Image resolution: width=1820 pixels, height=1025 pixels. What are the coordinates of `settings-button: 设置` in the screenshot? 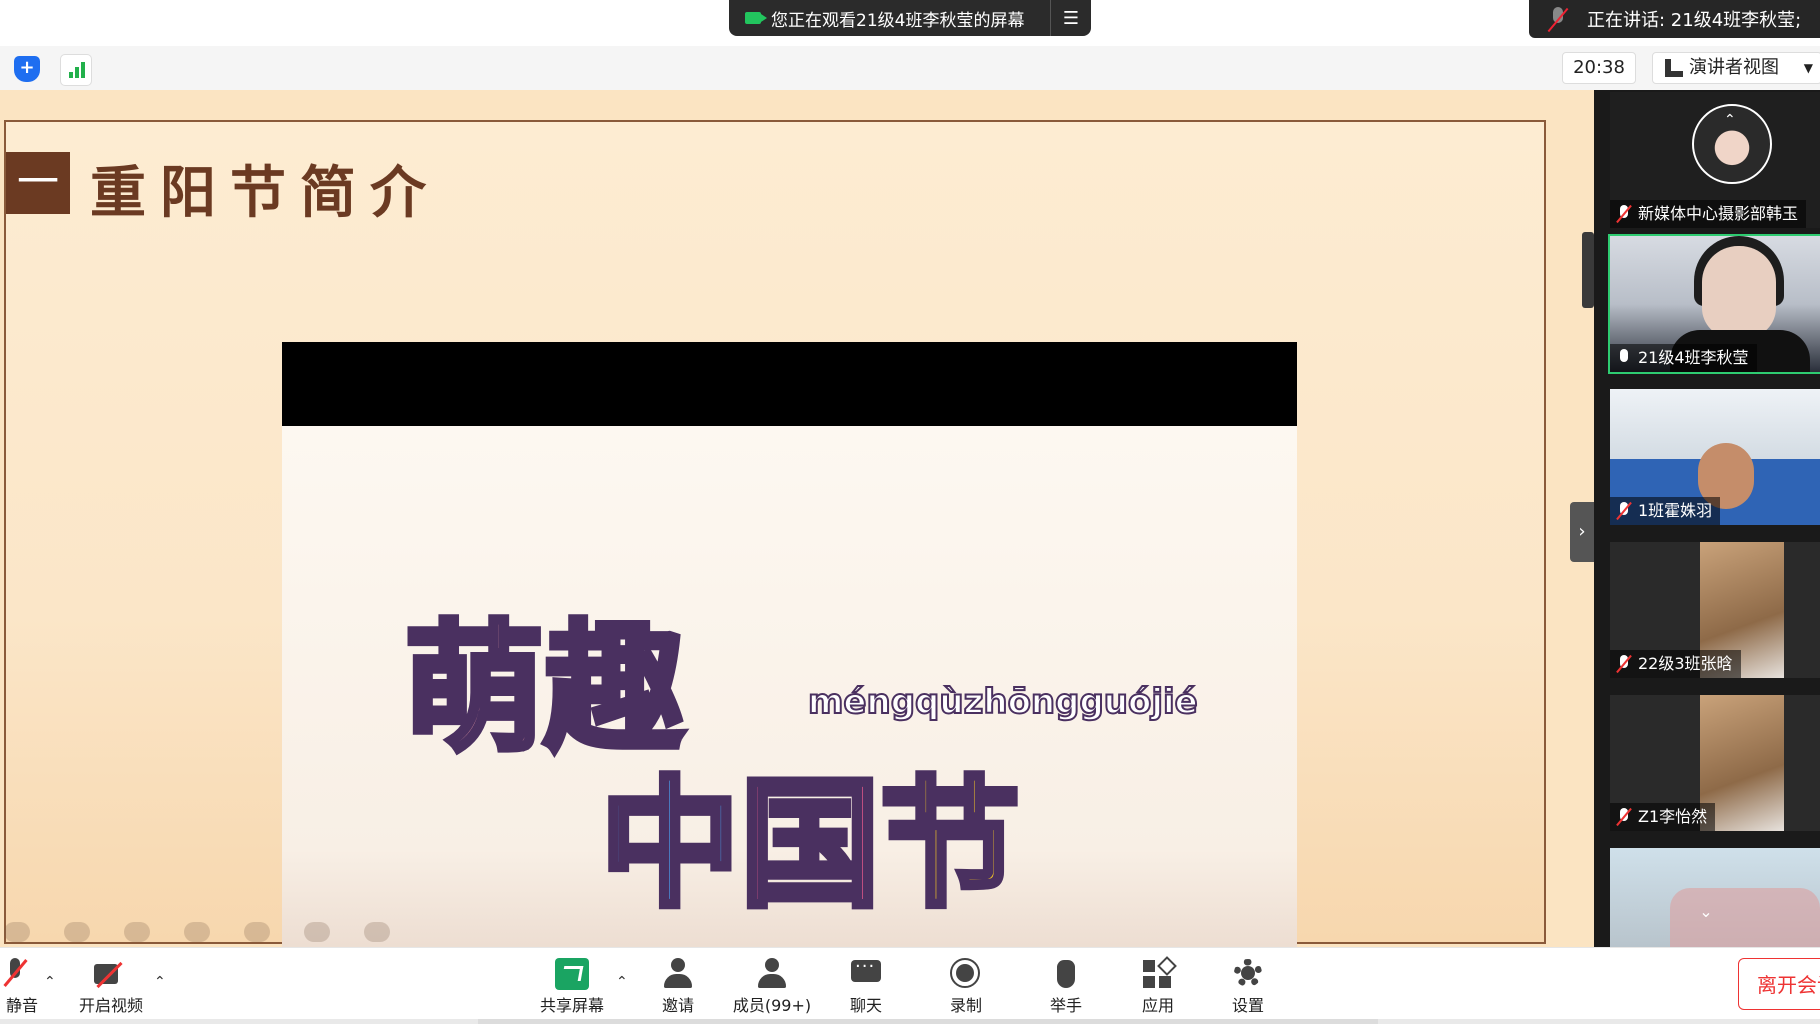 It's located at (1248, 986).